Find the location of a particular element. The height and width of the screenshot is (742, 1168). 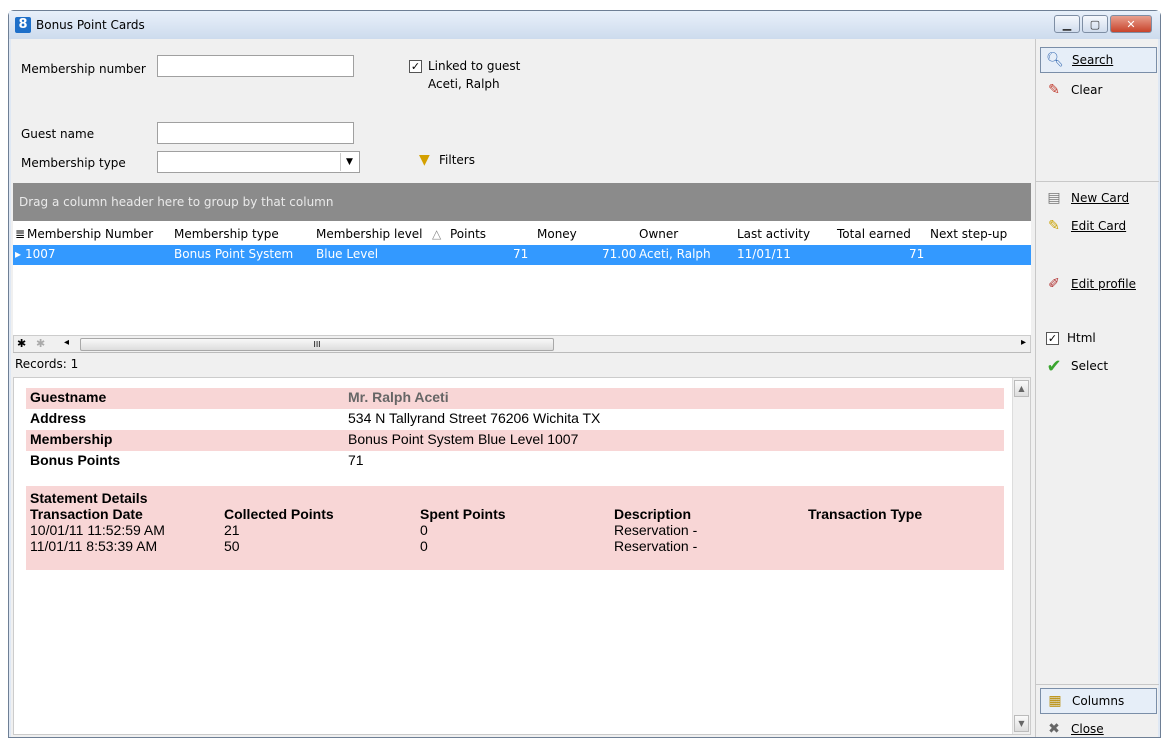

cell-owner: Aceti, Ralph is located at coordinates (675, 254).